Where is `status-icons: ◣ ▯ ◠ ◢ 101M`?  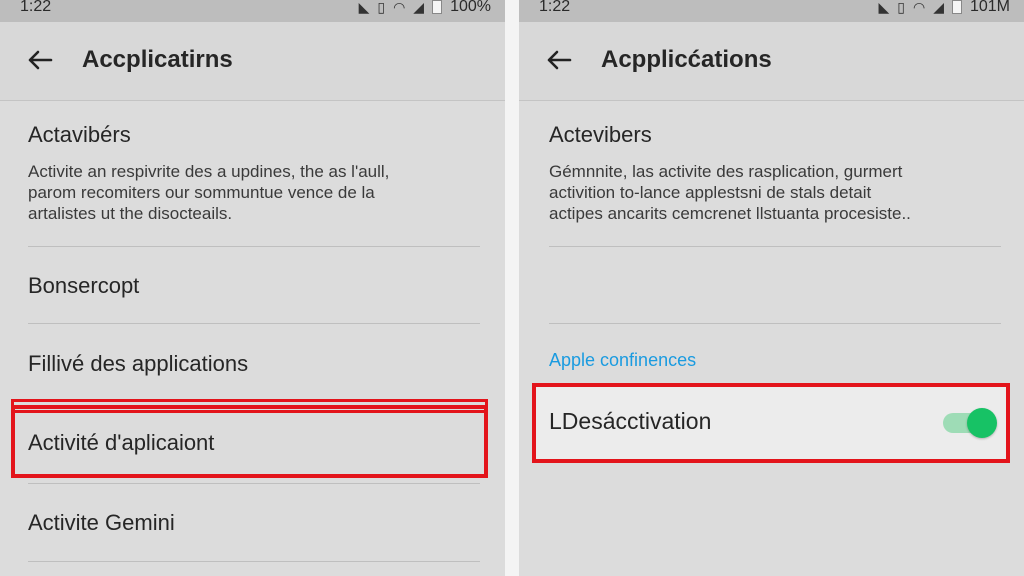
status-icons: ◣ ▯ ◠ ◢ 101M is located at coordinates (944, 8).